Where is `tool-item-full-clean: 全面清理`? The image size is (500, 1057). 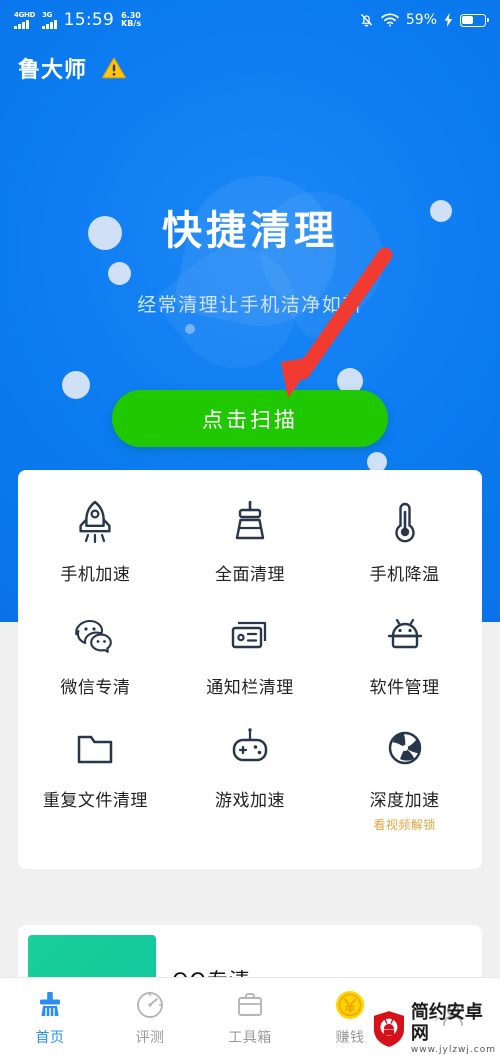 tool-item-full-clean: 全面清理 is located at coordinates (250, 550).